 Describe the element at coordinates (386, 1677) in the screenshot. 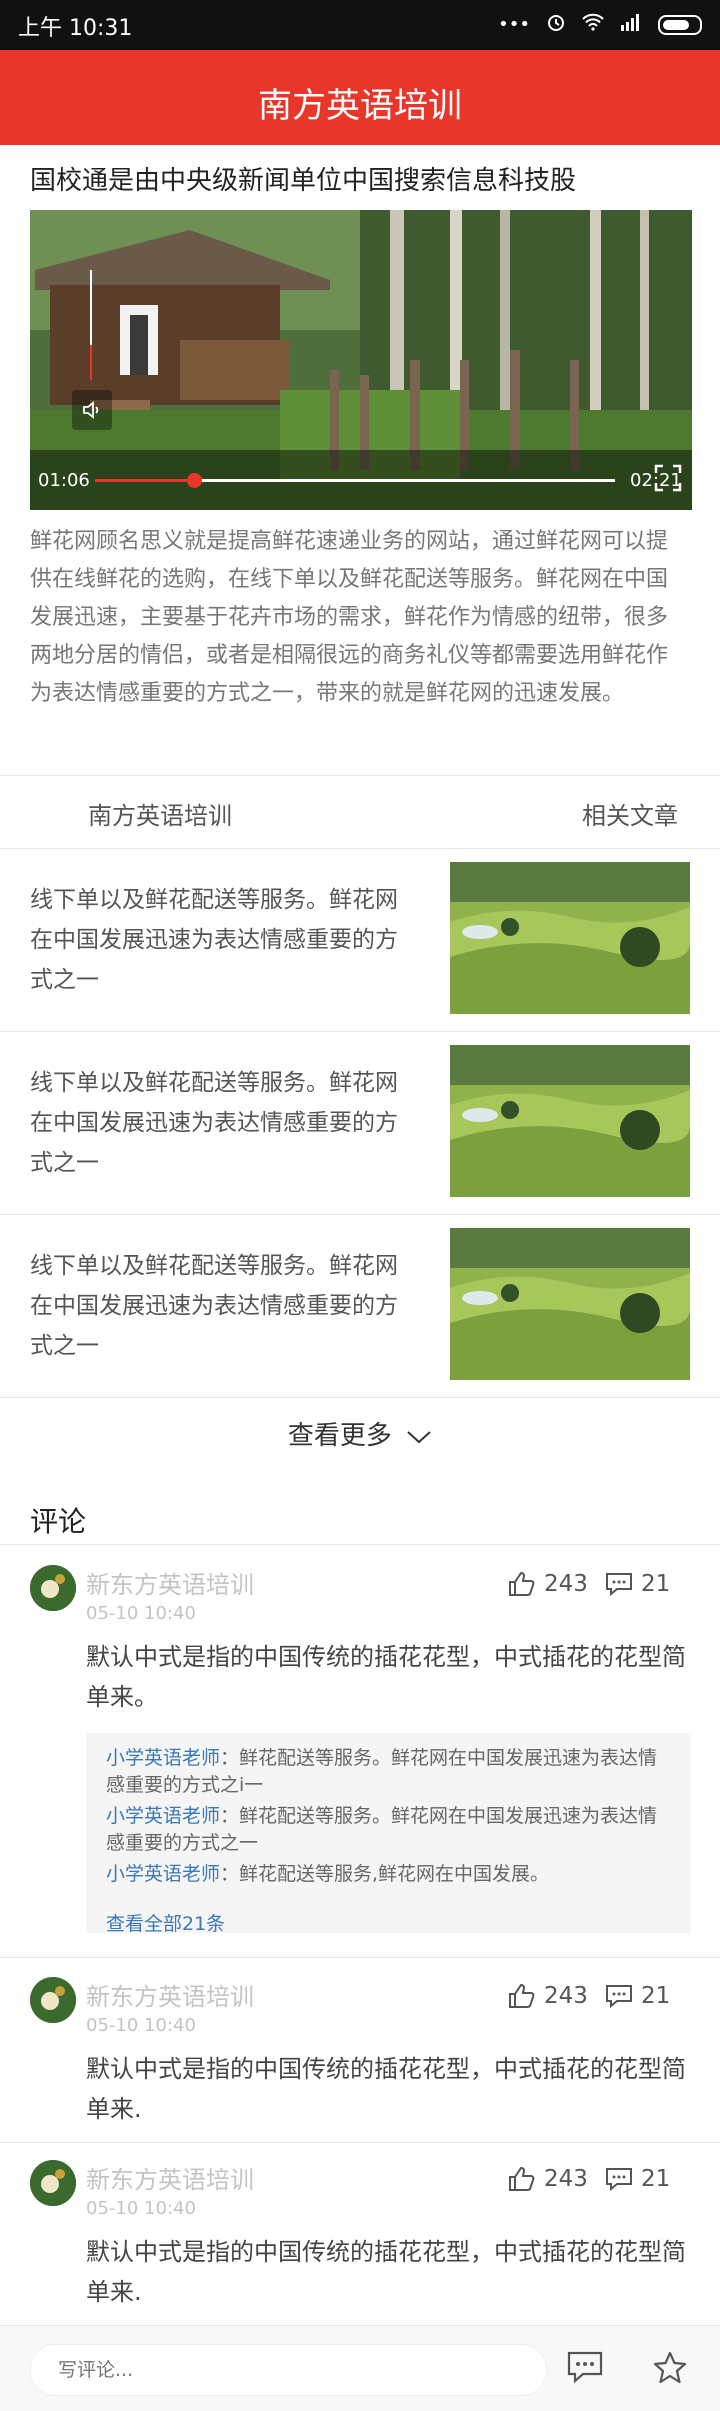

I see `comment-text: 默认中式是指的中国传统的插花花型，中式插花的花型简单来。` at that location.